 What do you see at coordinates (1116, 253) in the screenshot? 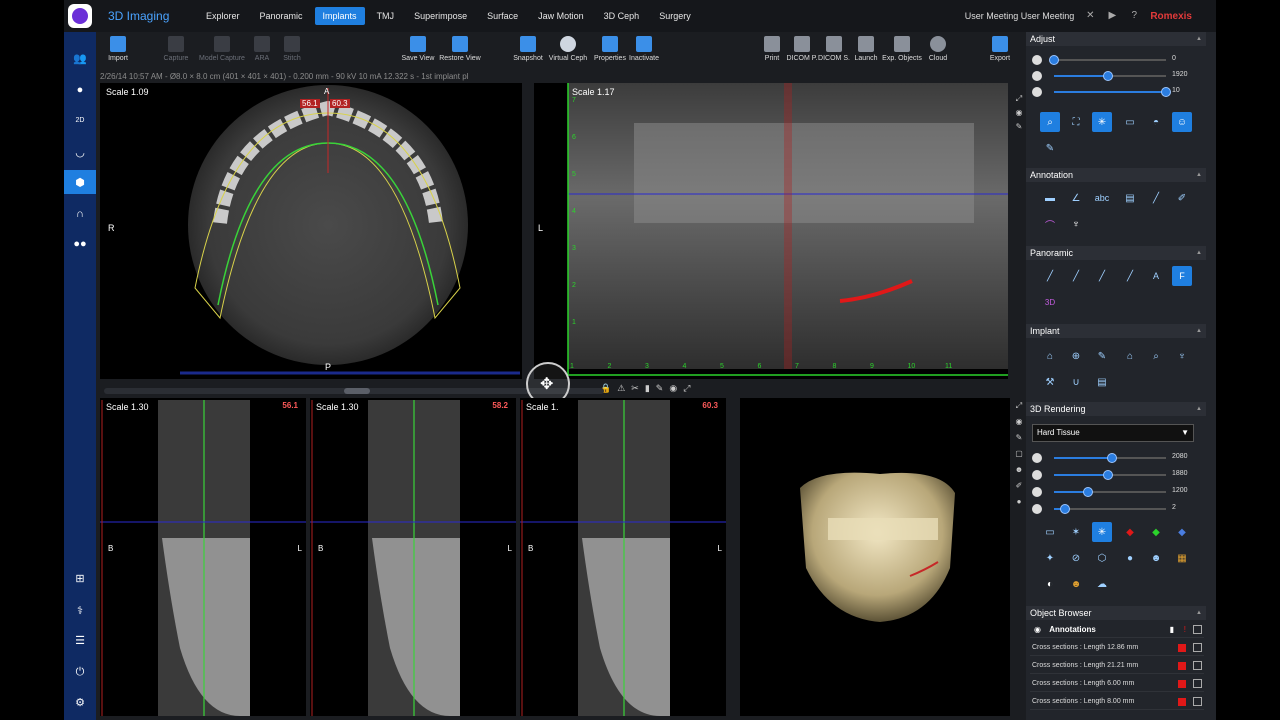
I see `panoramic-header: Panoramic` at bounding box center [1116, 253].